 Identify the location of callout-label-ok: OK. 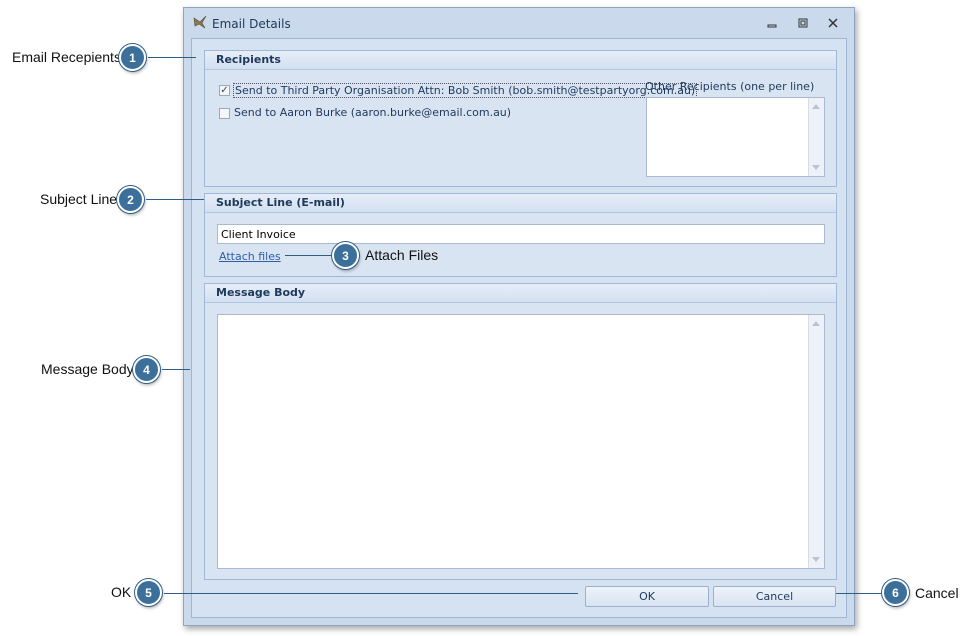
(121, 592).